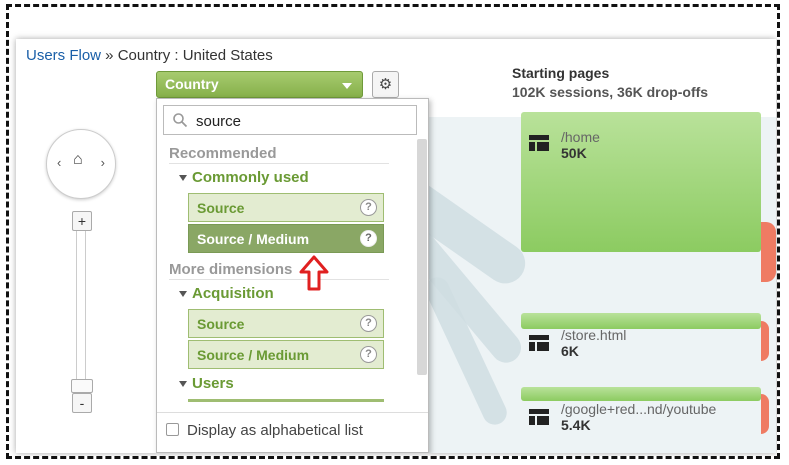 The height and width of the screenshot is (465, 789). Describe the element at coordinates (594, 335) in the screenshot. I see `node-name: /store.html` at that location.